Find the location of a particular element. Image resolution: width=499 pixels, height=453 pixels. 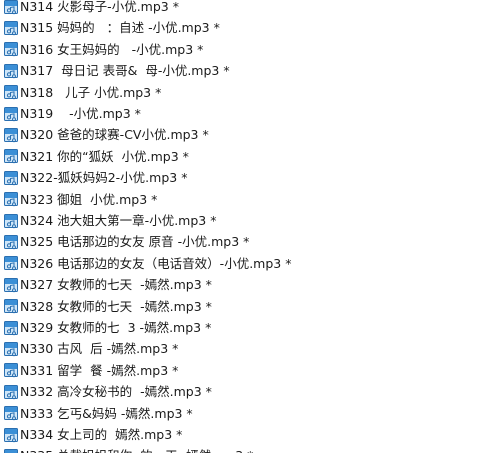

file-row: N320 爸爸的球赛-CV小优.mp3 * is located at coordinates (249, 134).